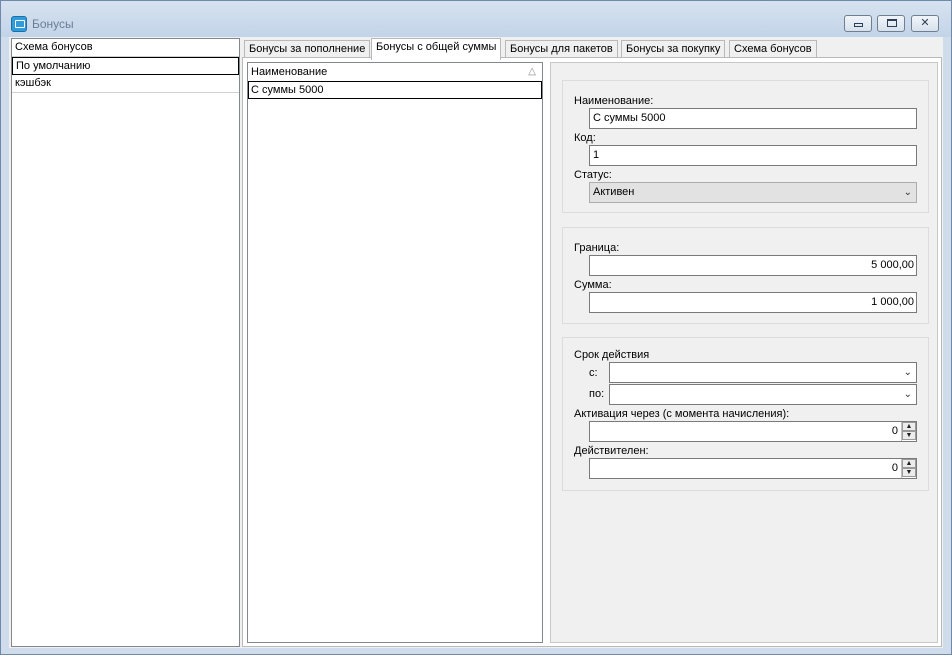  I want to click on date-to-select: ⌄, so click(763, 394).